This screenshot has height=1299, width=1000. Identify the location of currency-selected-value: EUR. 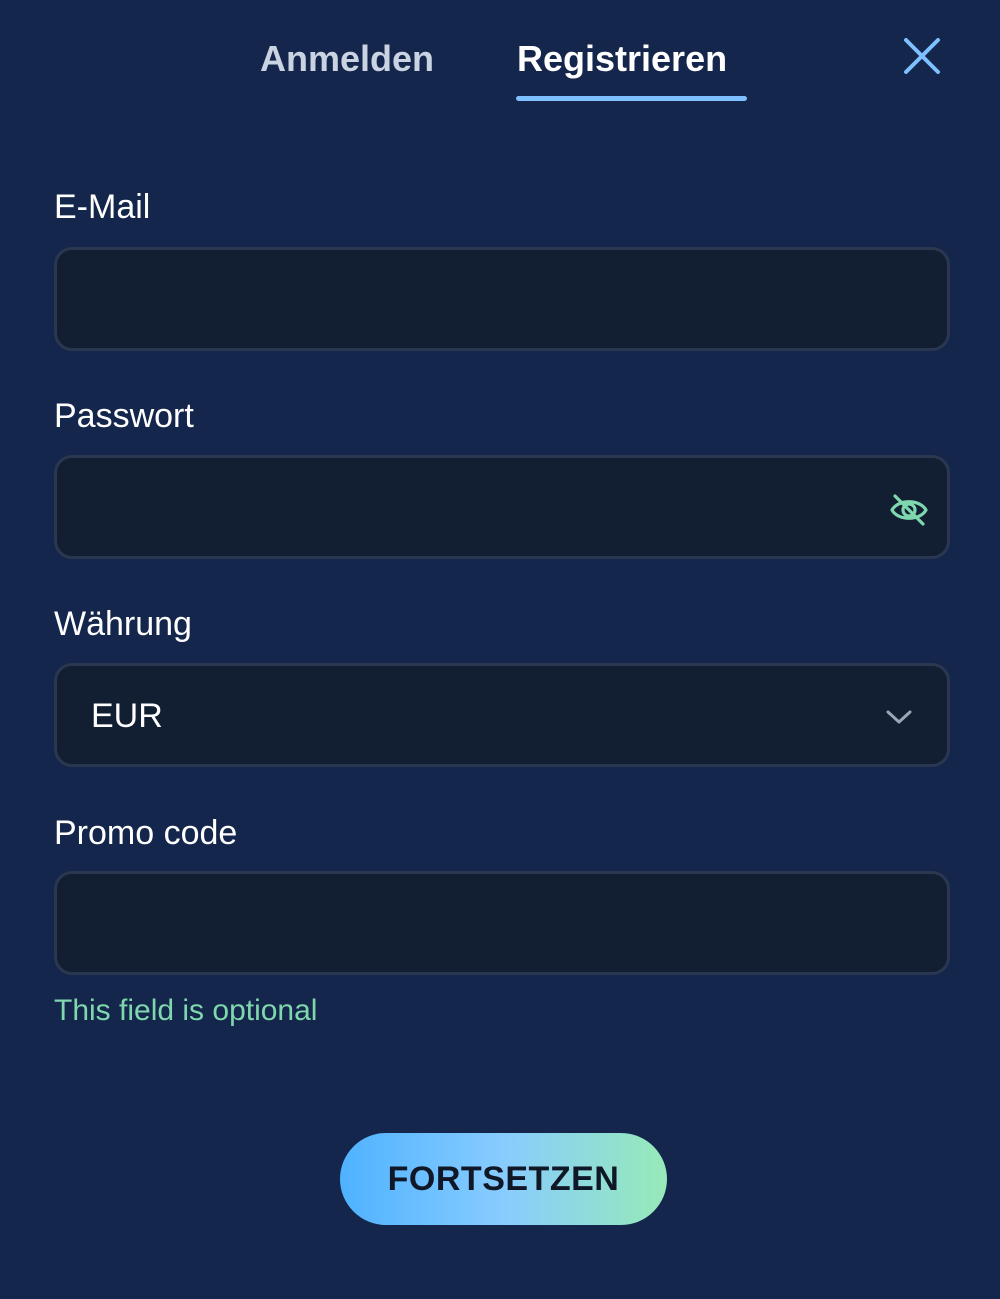
(127, 716).